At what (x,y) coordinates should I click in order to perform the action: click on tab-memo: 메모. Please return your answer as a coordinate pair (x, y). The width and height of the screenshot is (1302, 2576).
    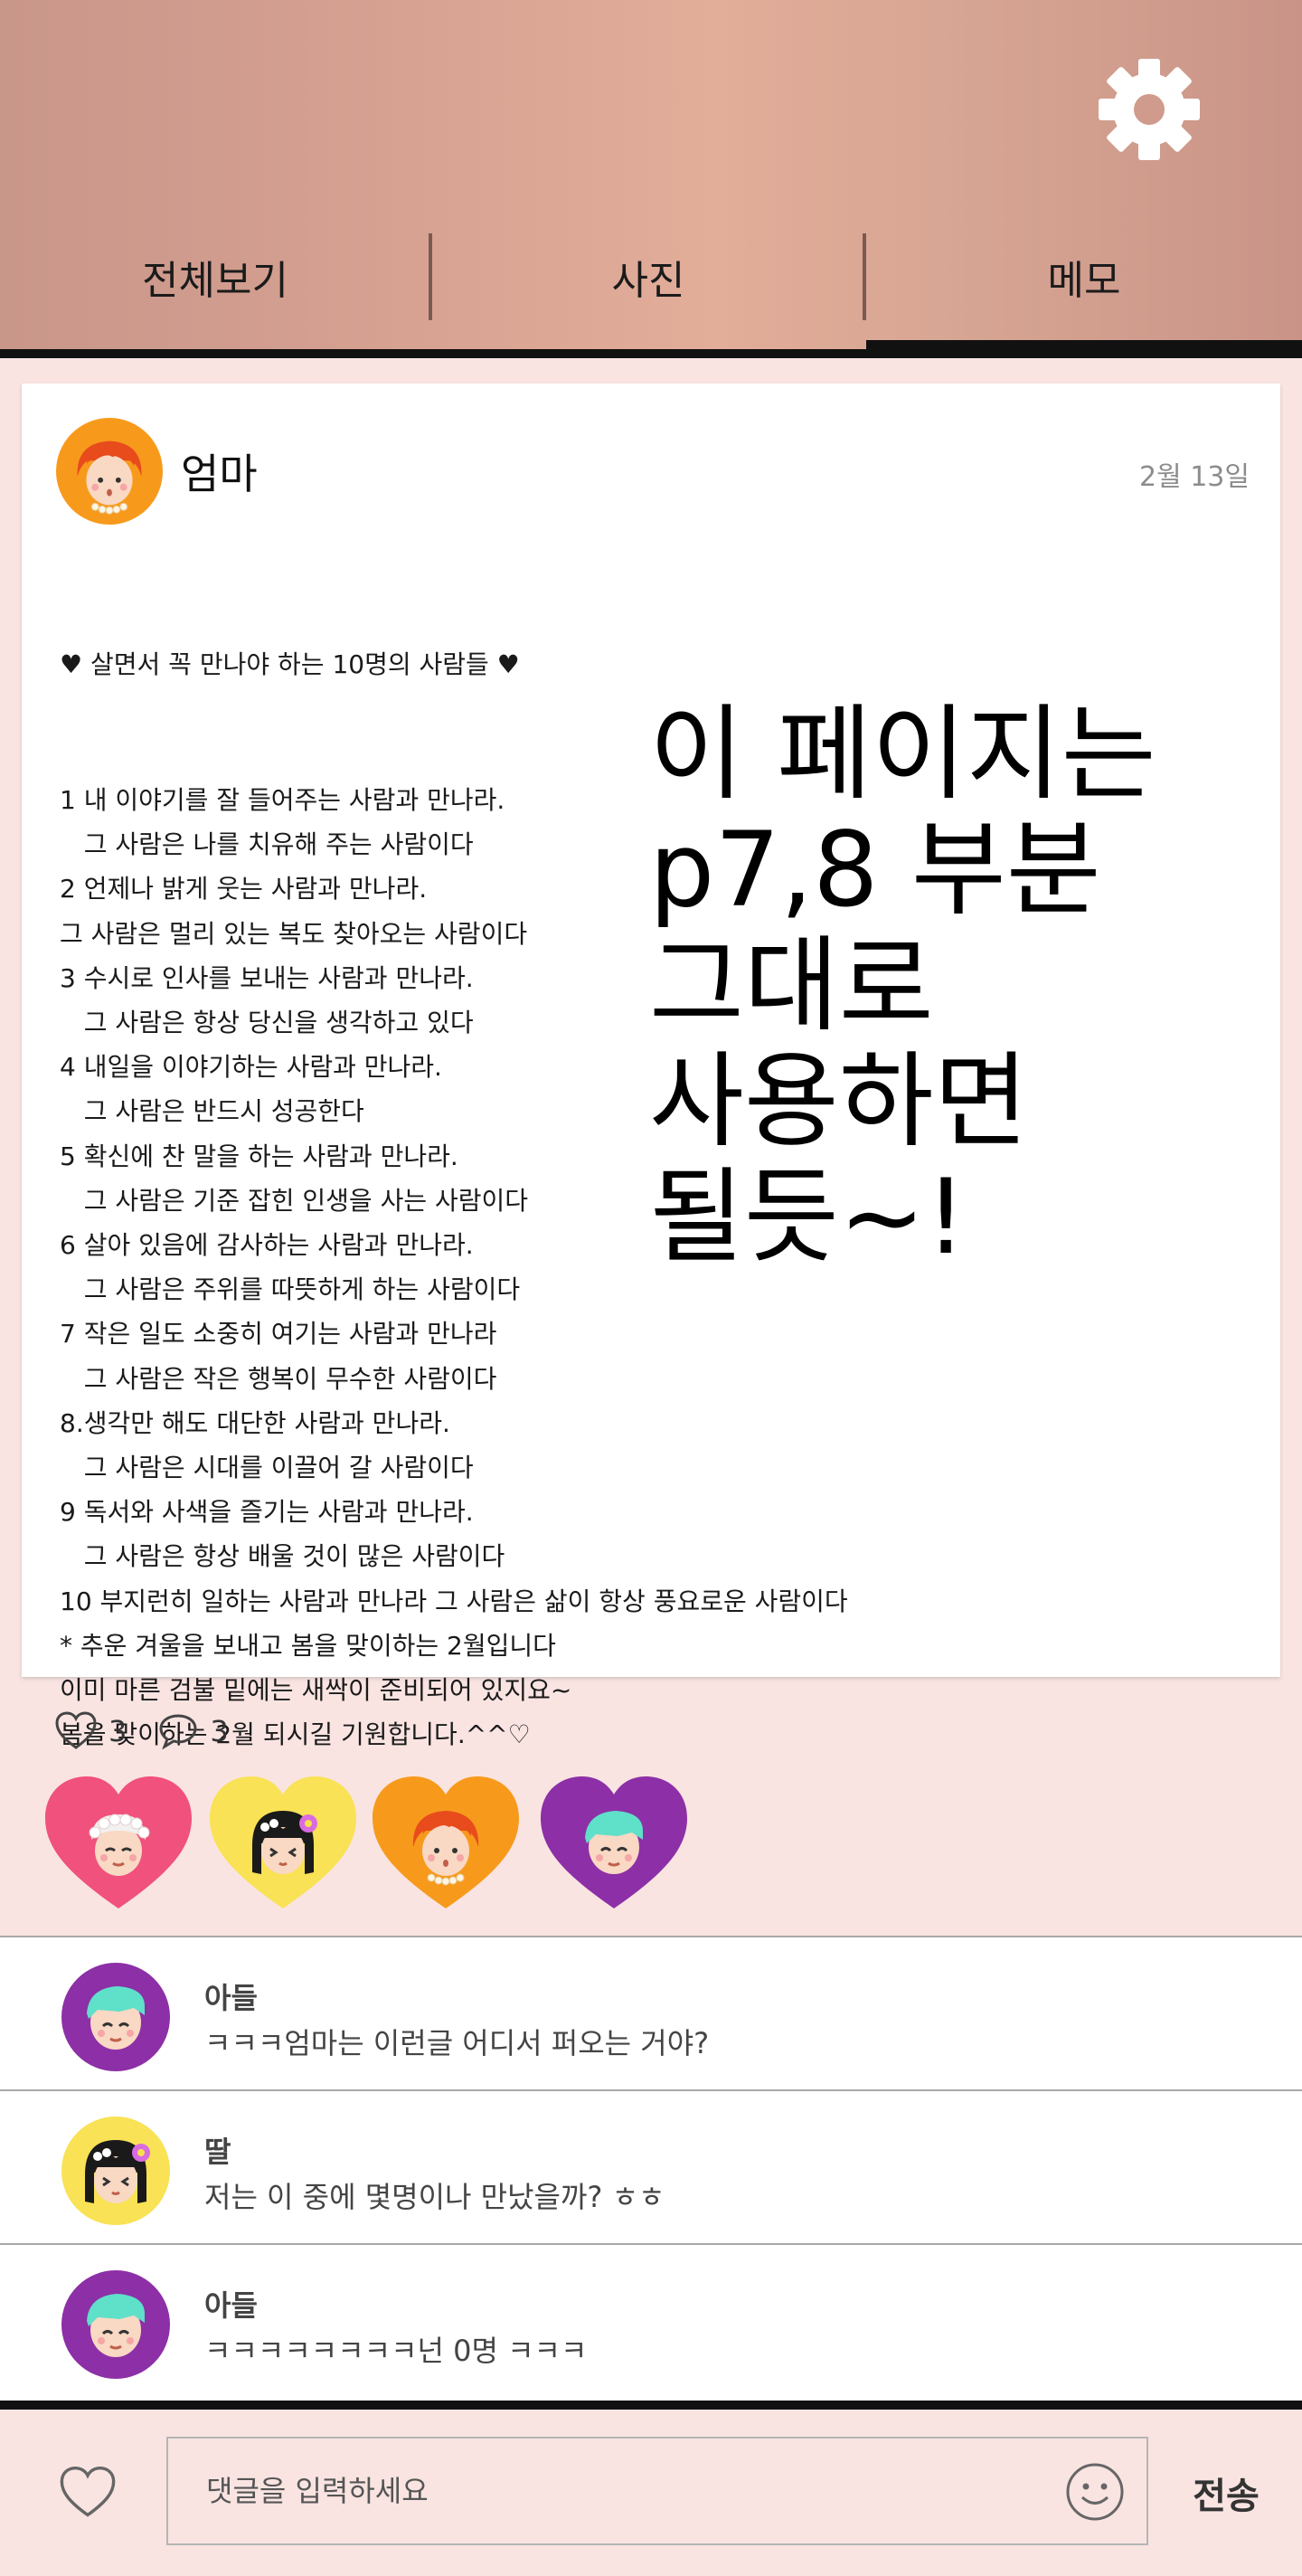
    Looking at the image, I should click on (1084, 276).